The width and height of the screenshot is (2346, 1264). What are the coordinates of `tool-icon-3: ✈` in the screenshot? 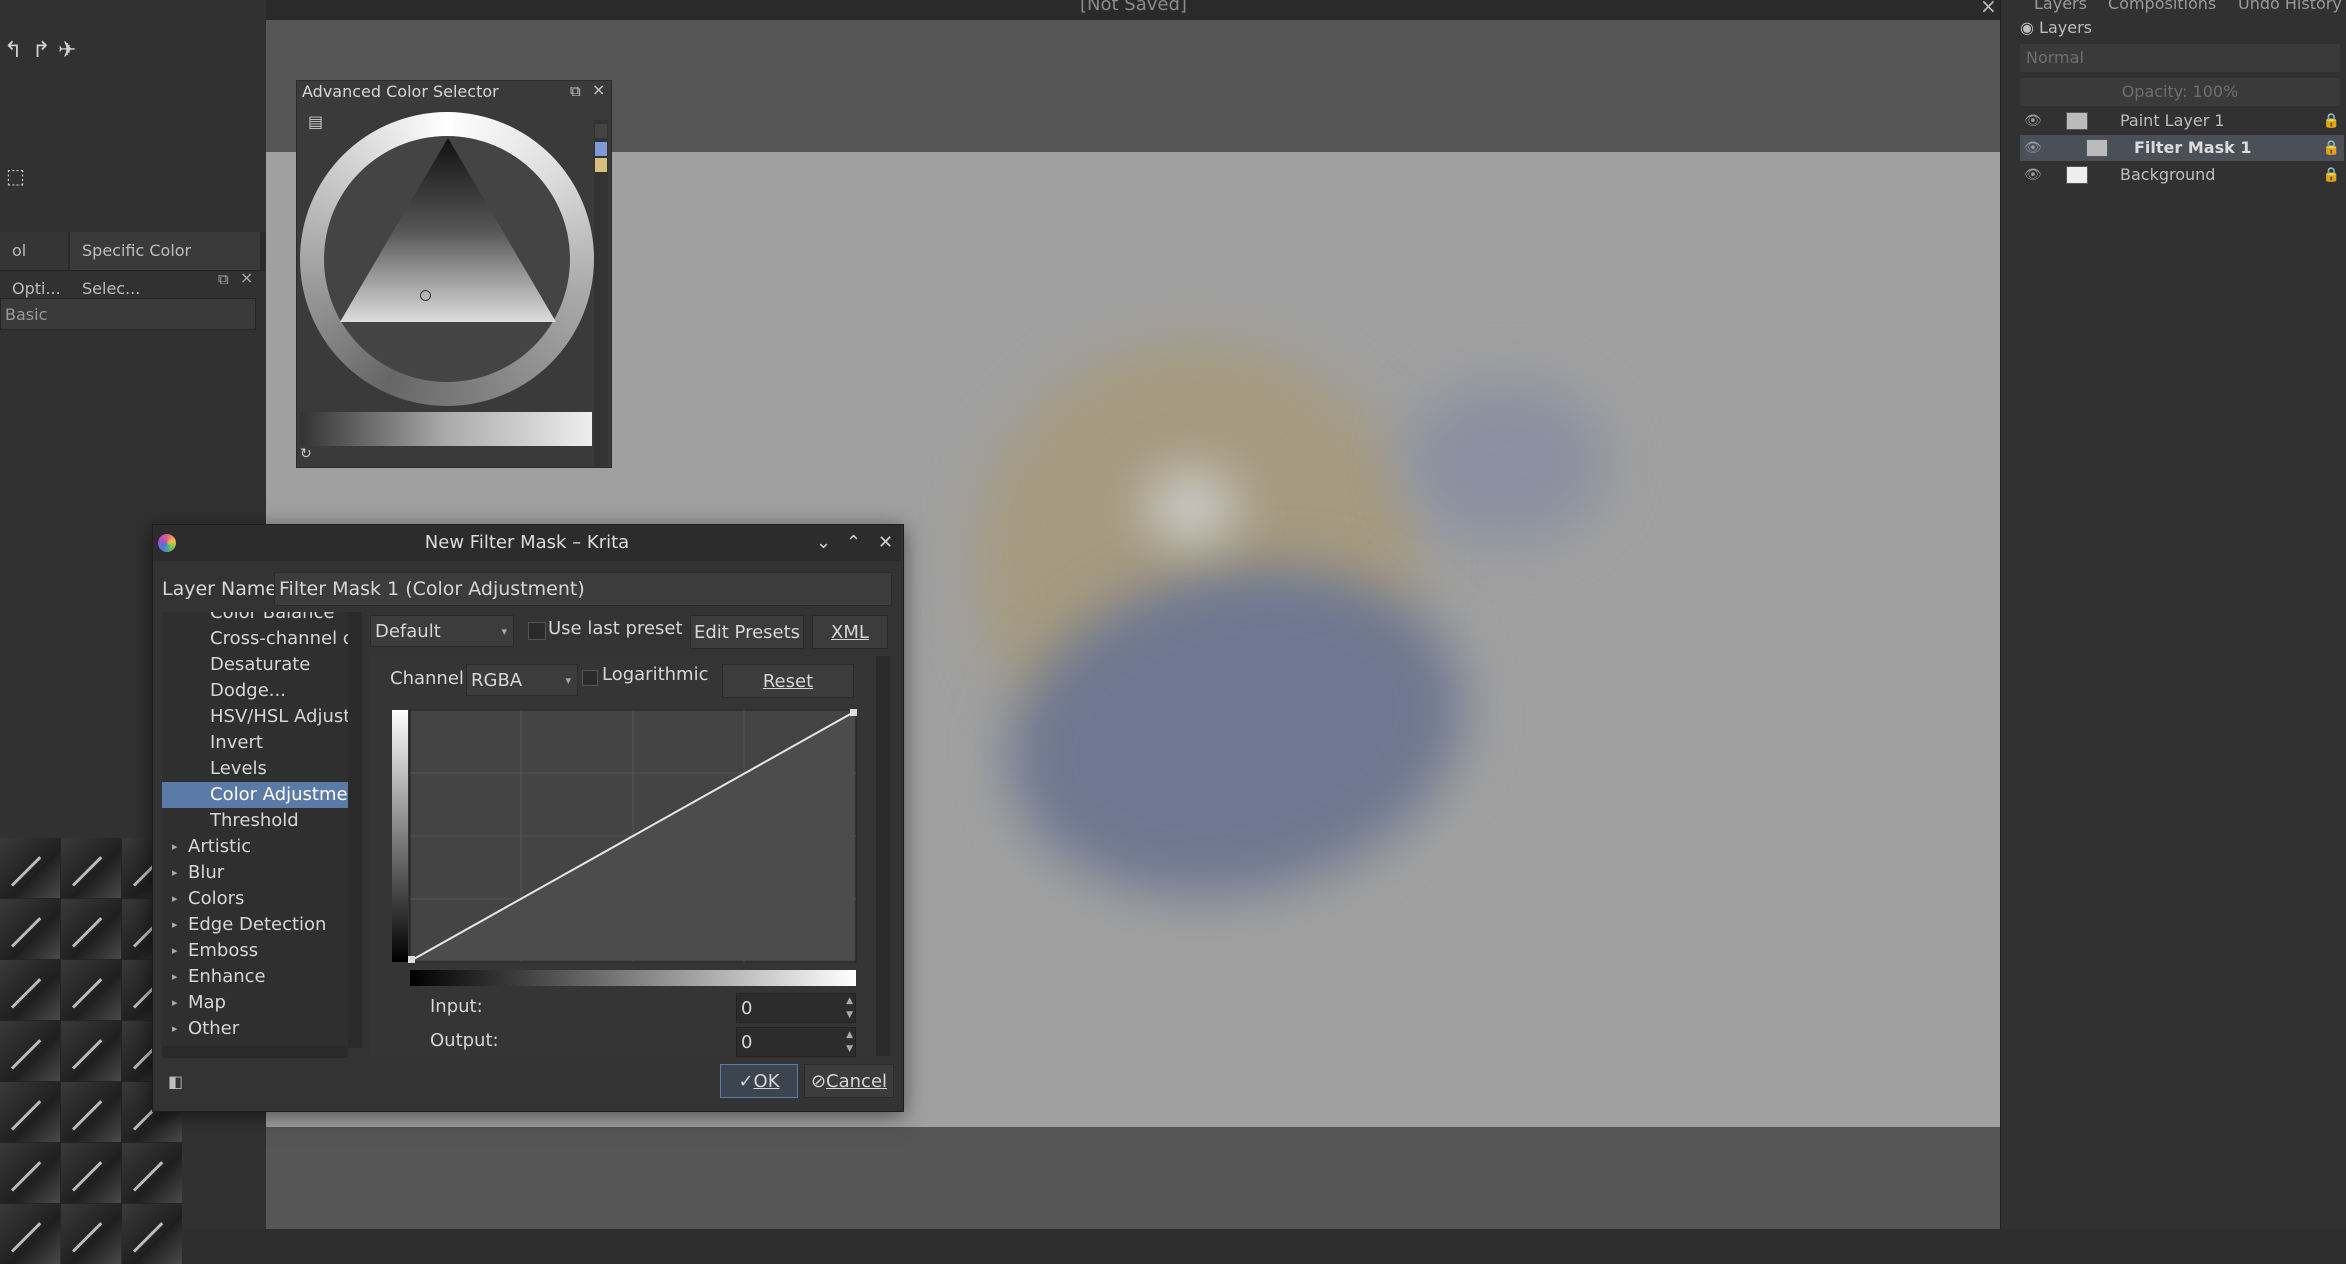 It's located at (67, 50).